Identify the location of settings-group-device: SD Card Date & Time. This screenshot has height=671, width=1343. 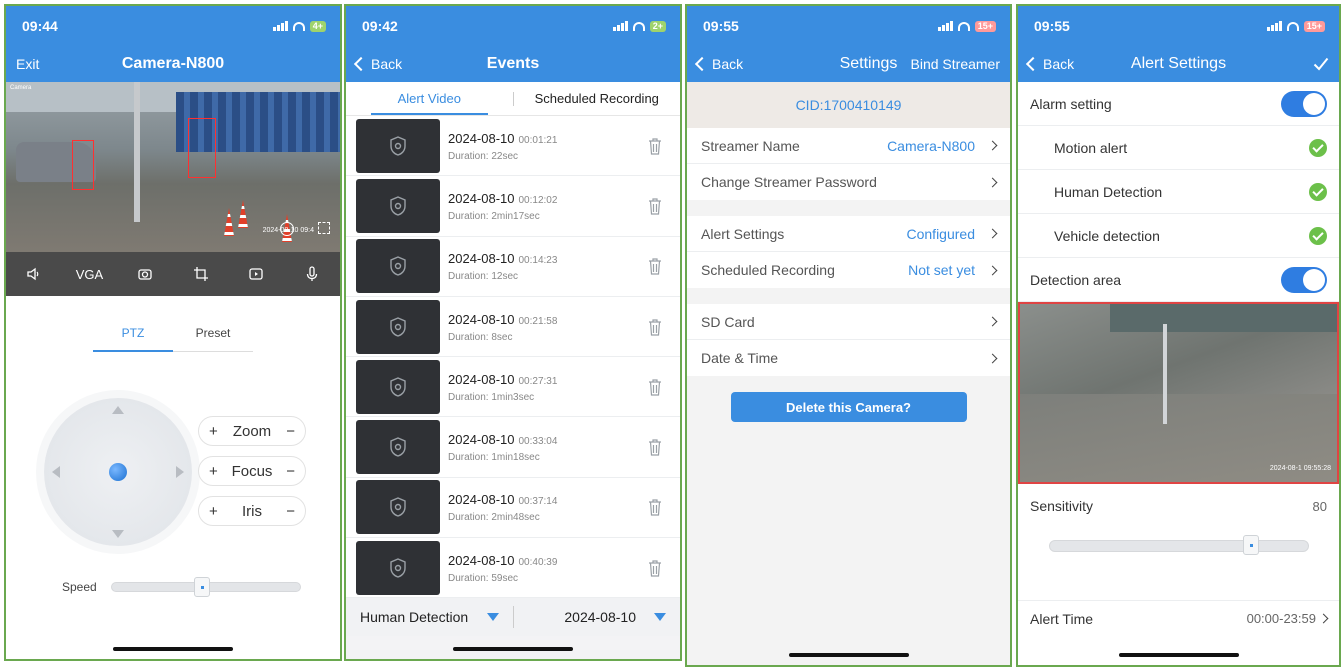
(848, 340).